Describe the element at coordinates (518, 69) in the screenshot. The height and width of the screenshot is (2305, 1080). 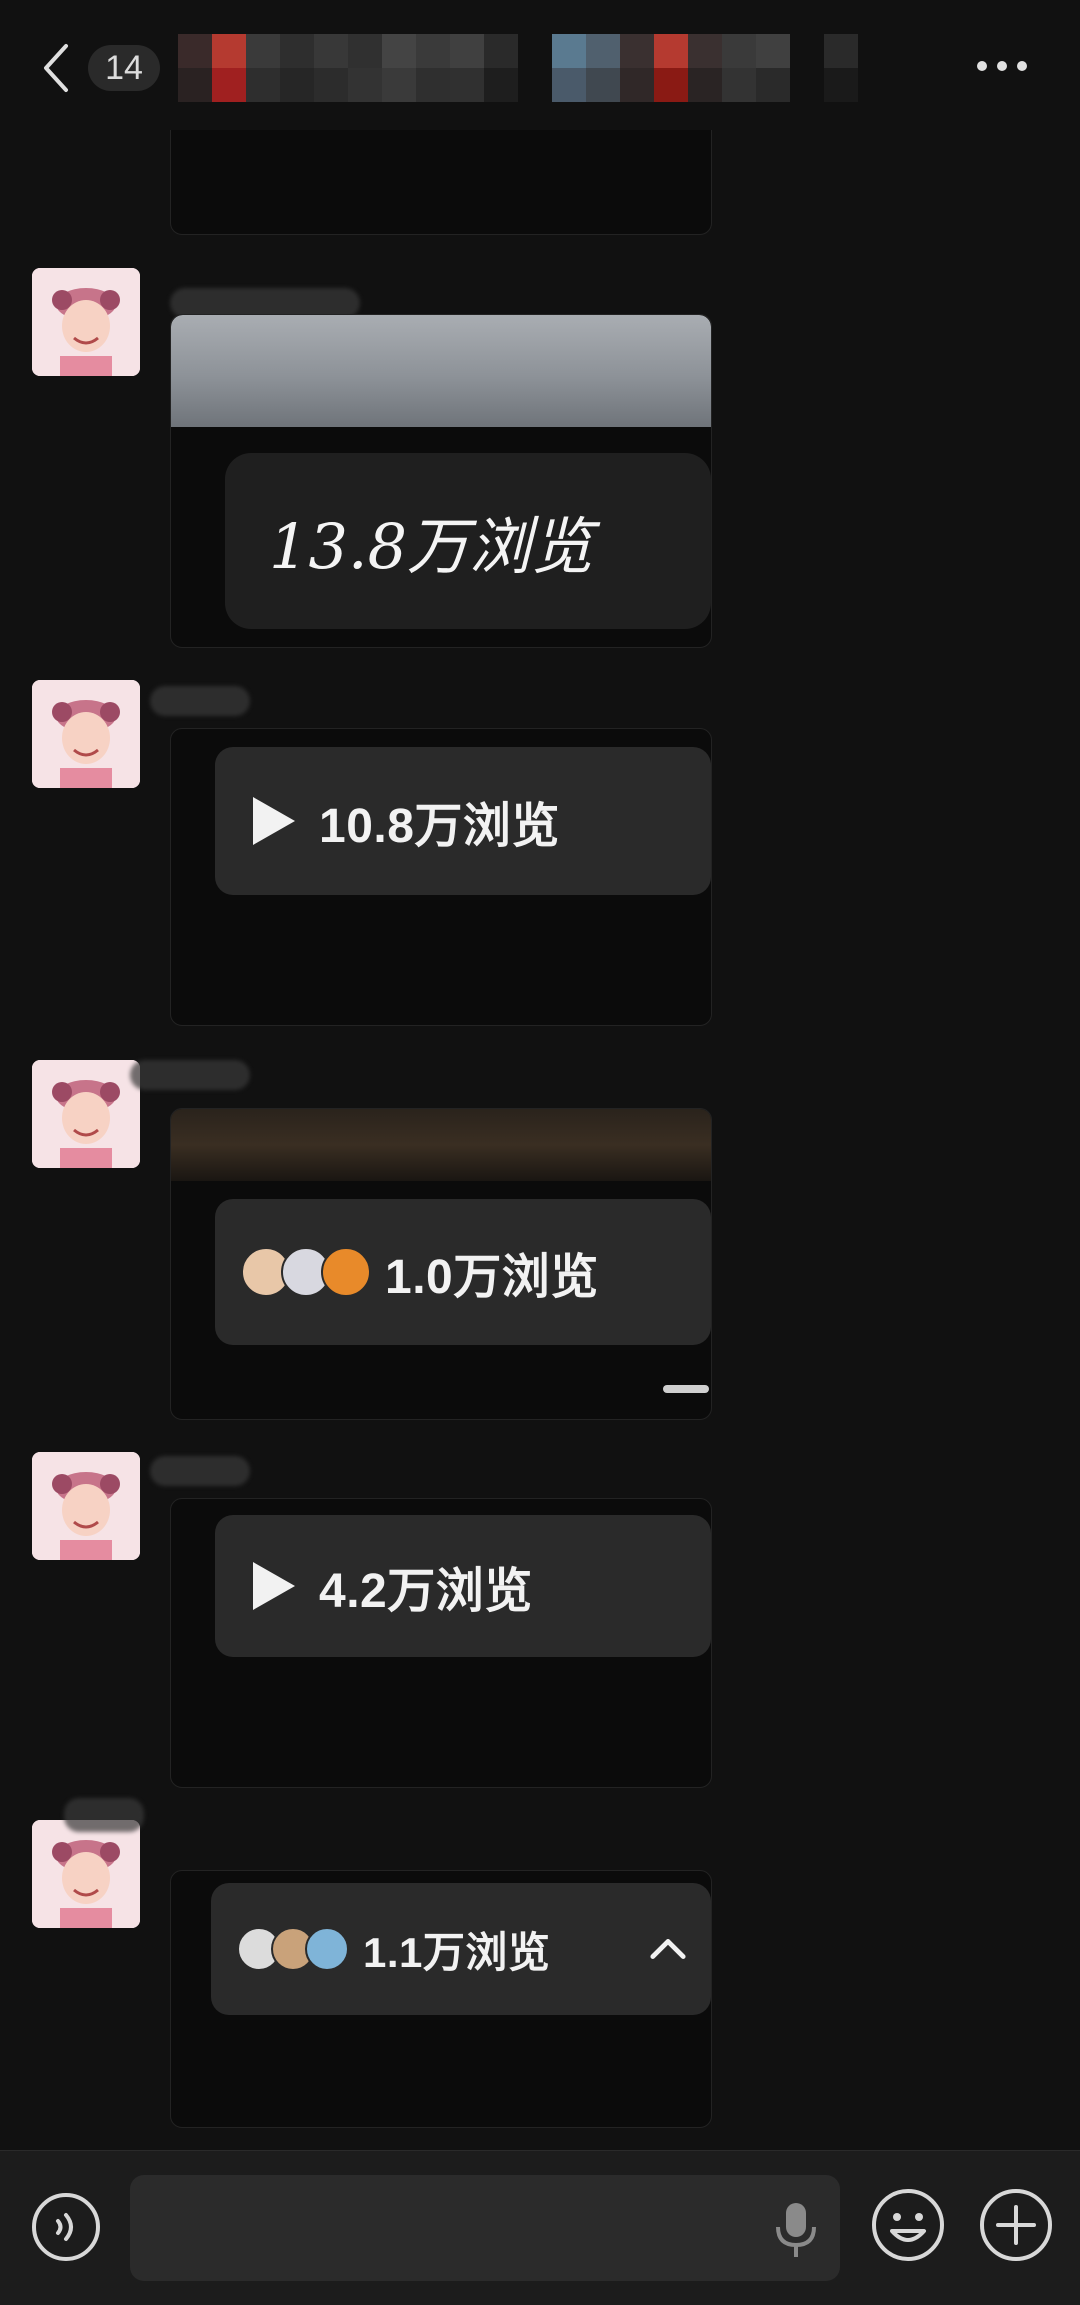
I see `chat-title` at that location.